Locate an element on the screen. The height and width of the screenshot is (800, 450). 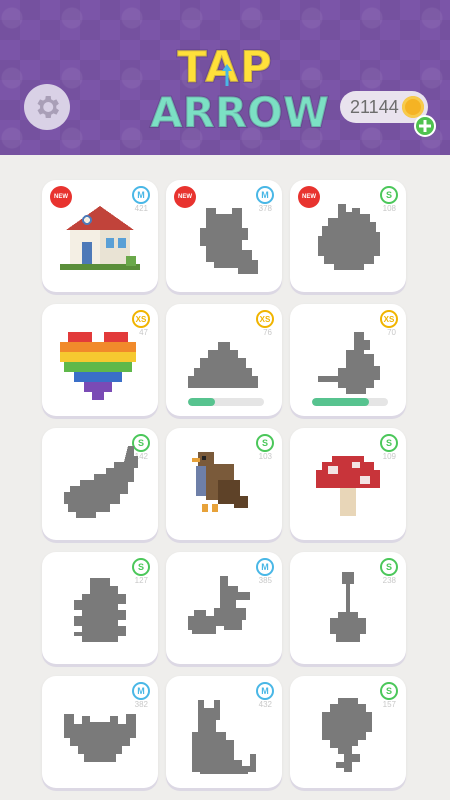
arrow-count: 47 is located at coordinates (143, 332).